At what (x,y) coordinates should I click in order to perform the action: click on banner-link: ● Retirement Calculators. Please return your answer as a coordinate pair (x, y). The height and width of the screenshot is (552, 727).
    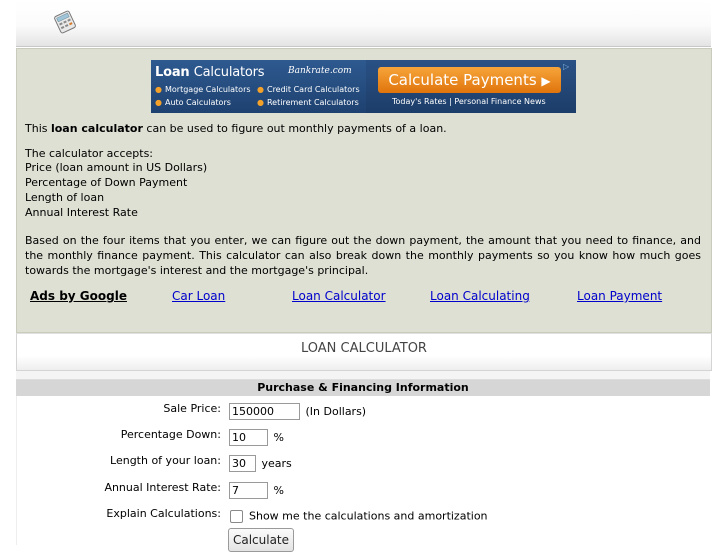
    Looking at the image, I should click on (308, 102).